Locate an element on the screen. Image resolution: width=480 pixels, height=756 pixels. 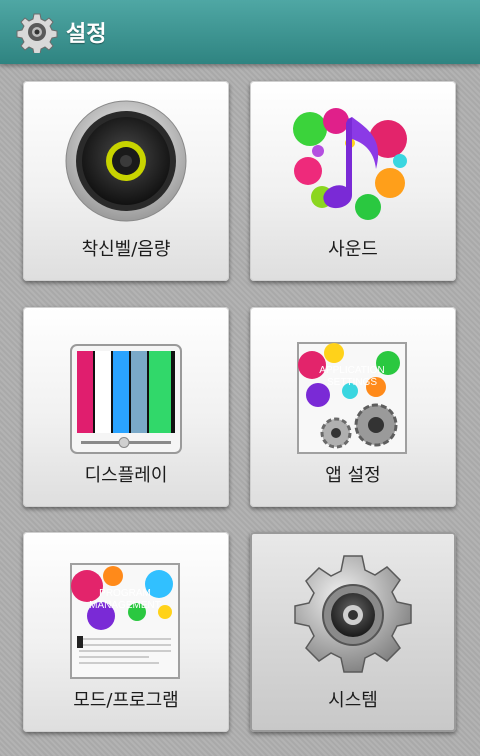
tile-label: 모드/프로그램 is located at coordinates (126, 700).